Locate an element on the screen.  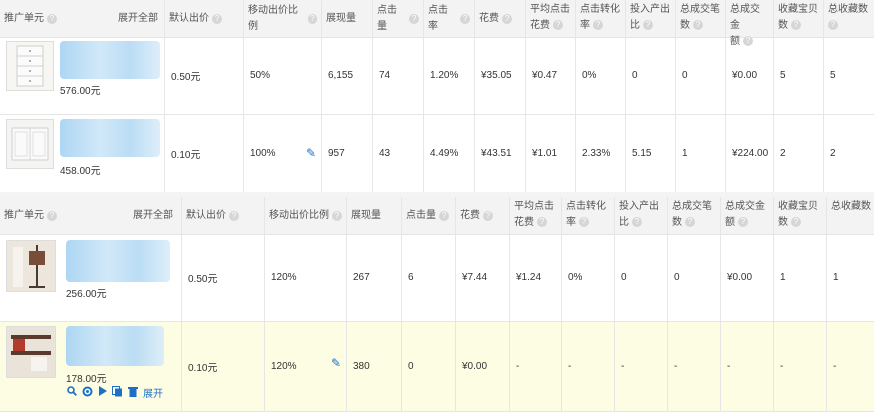
header-fav-total: 总收藏数 is located at coordinates (850, 215).